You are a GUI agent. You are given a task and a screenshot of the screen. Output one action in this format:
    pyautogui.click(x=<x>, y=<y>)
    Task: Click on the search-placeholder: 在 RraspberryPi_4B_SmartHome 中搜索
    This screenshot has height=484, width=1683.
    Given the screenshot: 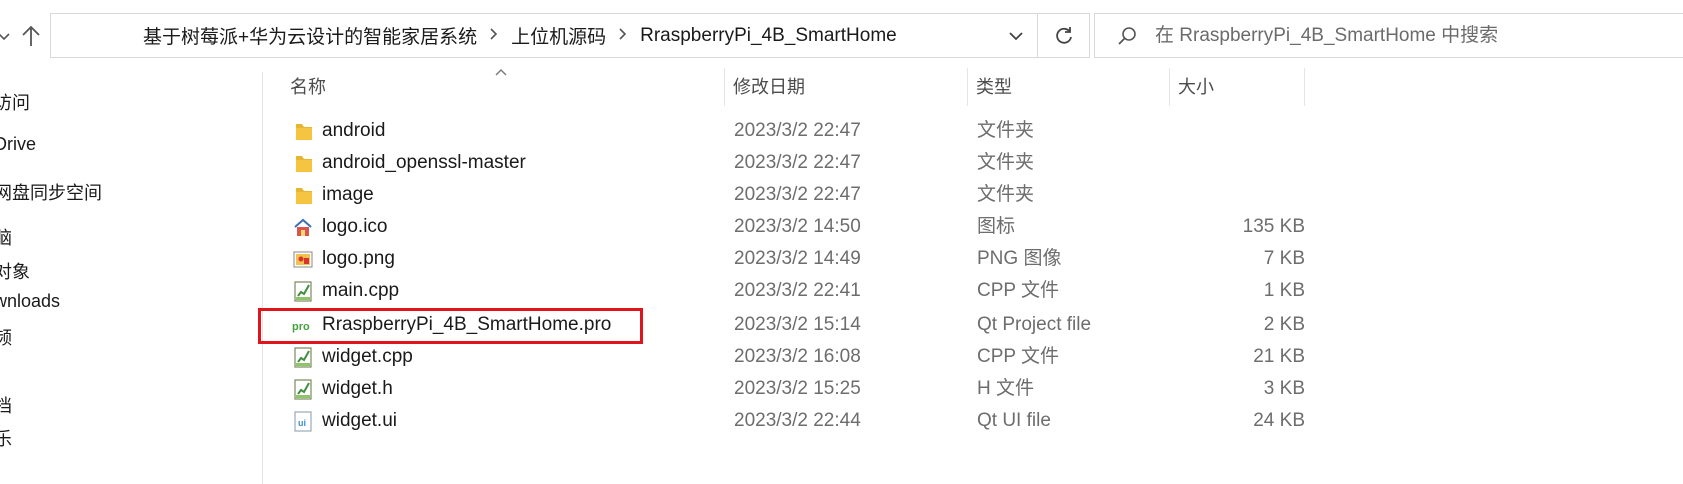 What is the action you would take?
    pyautogui.click(x=1326, y=35)
    